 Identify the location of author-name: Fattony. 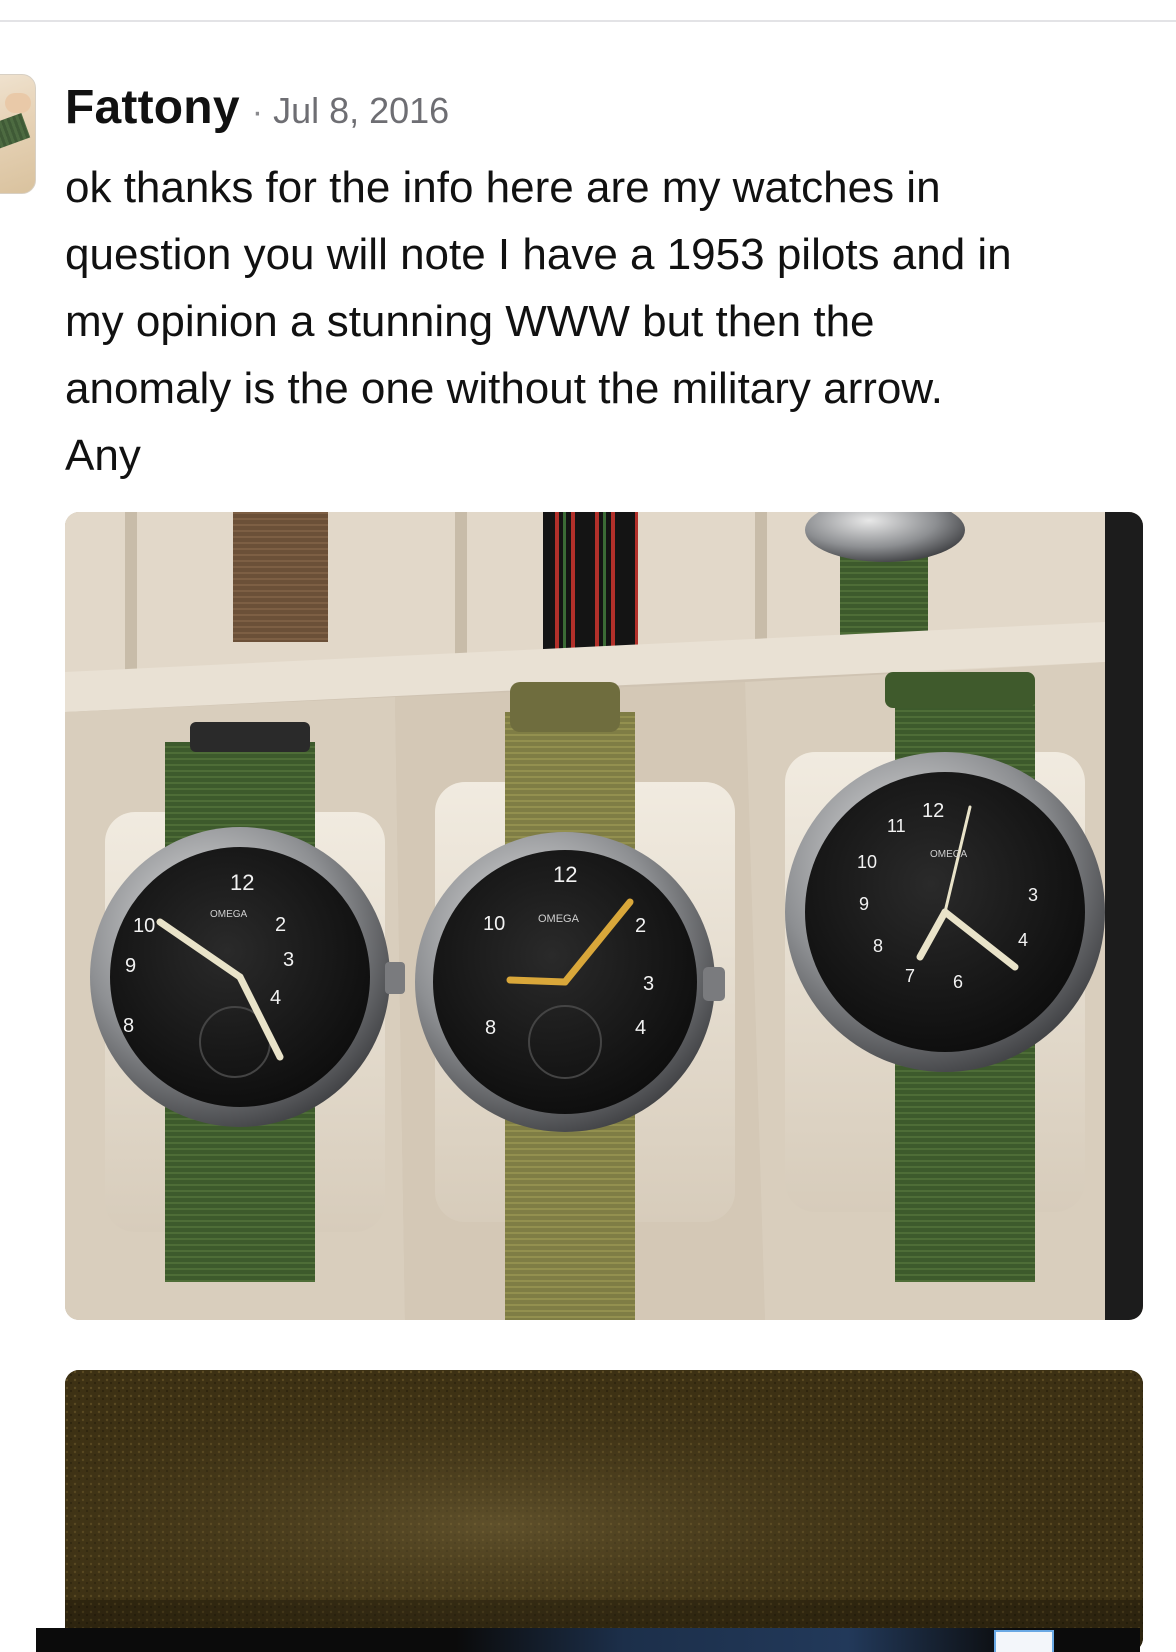
(152, 107).